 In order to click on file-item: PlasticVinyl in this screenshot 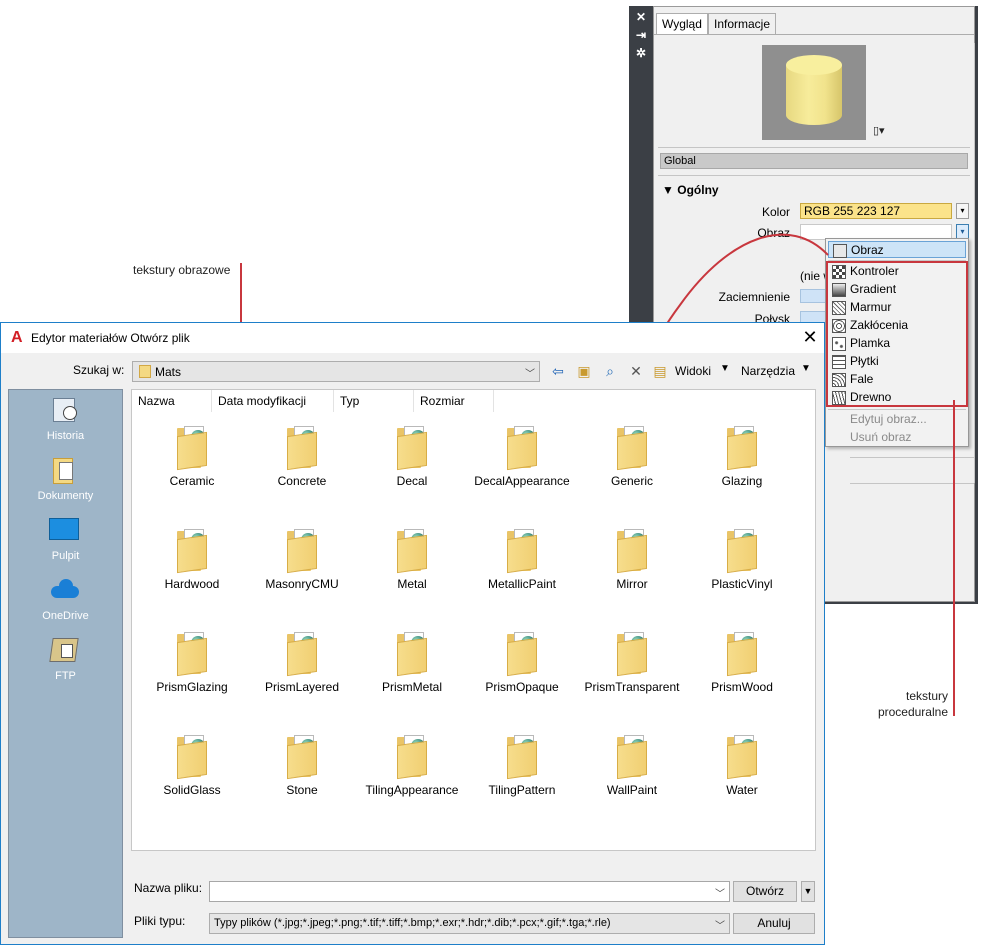, I will do `click(742, 564)`.